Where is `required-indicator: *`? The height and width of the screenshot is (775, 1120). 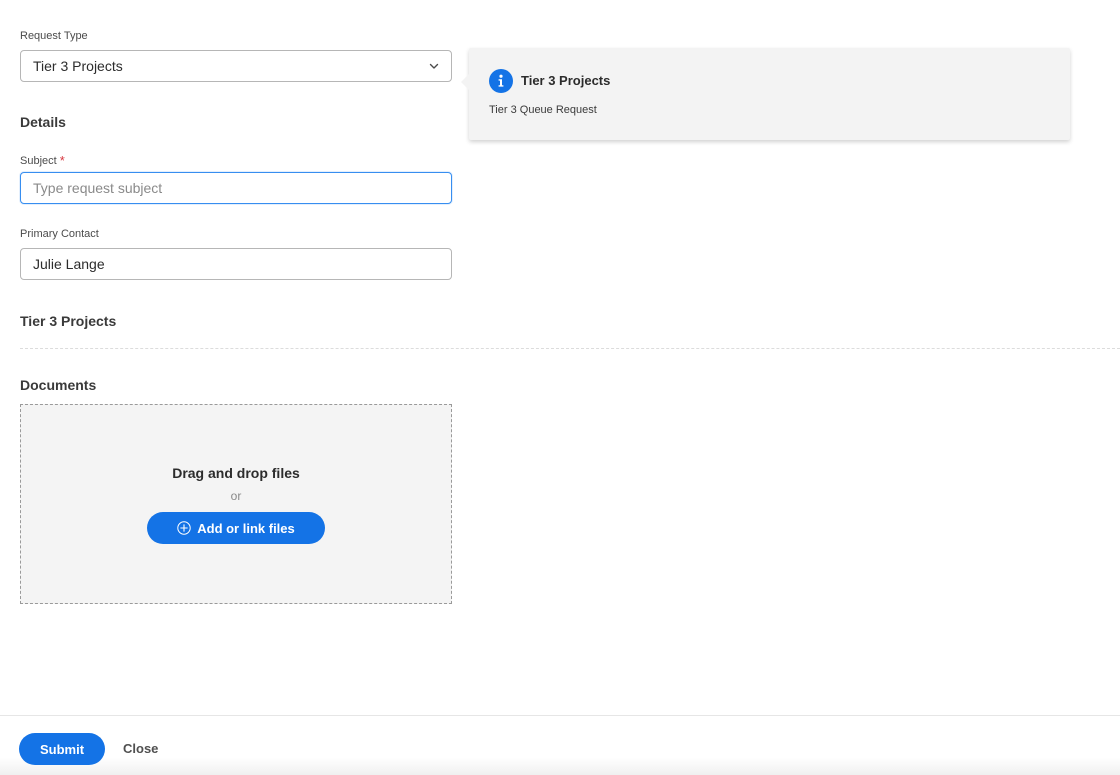
required-indicator: * is located at coordinates (62, 160).